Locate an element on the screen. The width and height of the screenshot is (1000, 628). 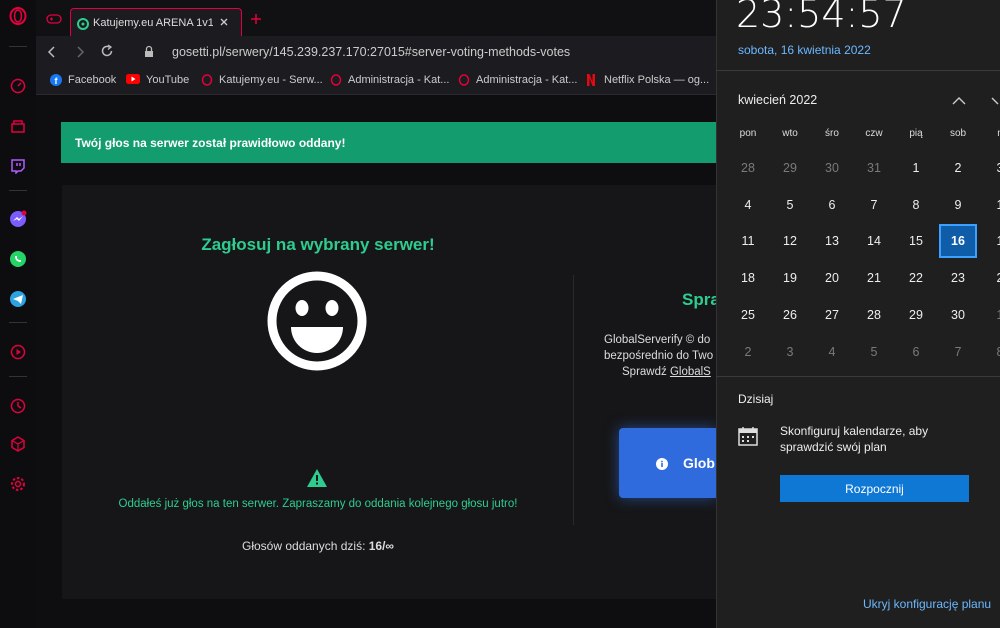
player-icon is located at coordinates (18, 352).